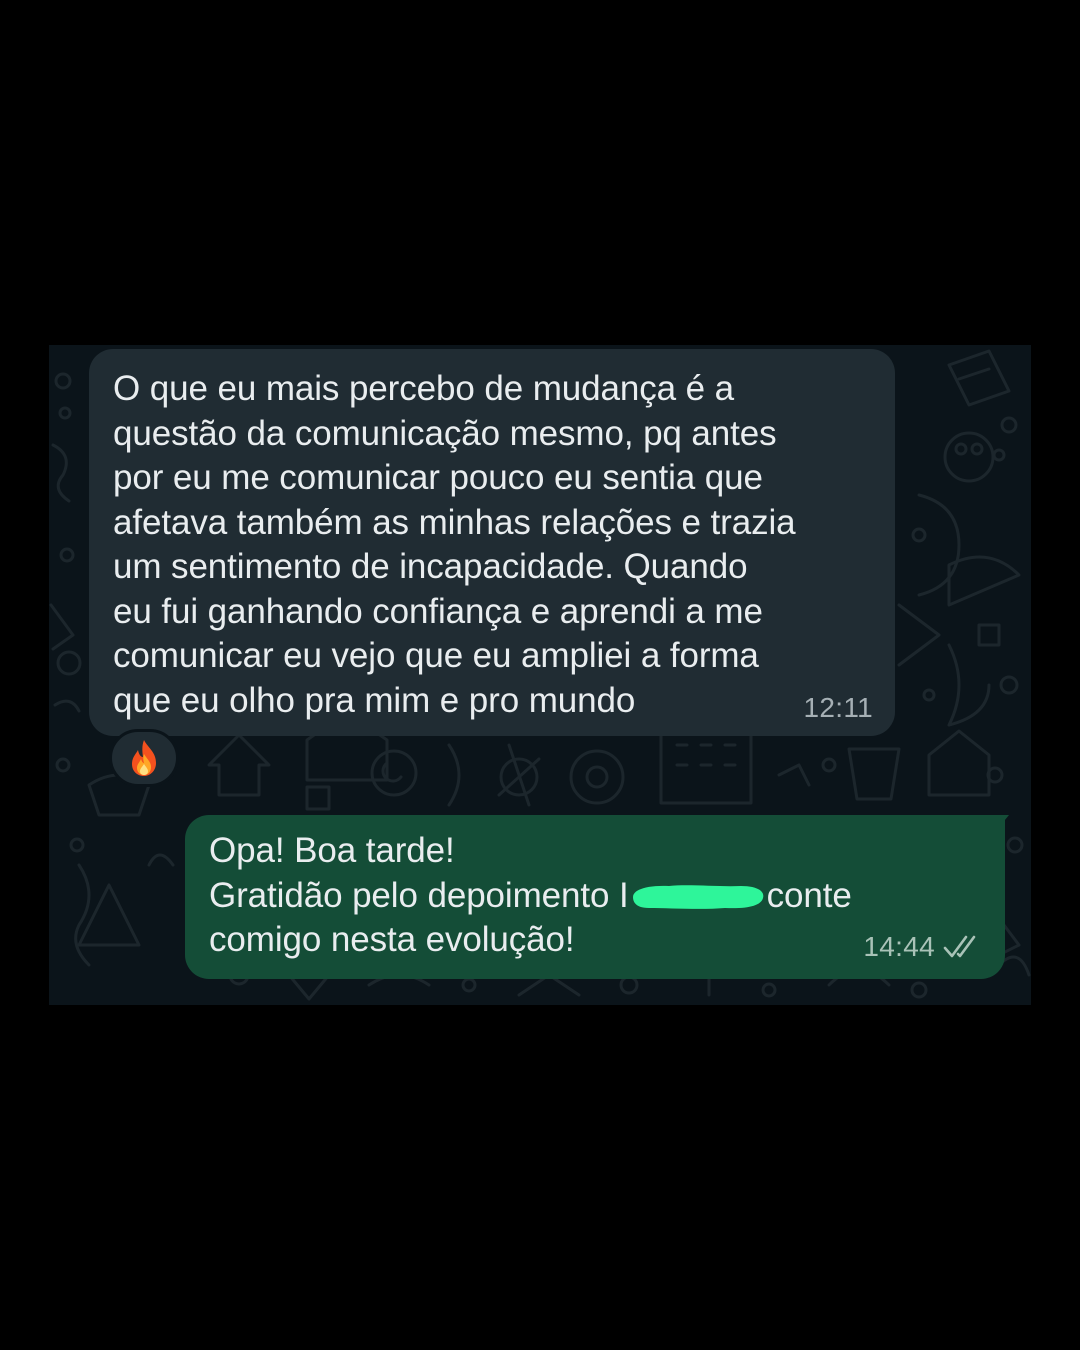 This screenshot has height=1350, width=1080. What do you see at coordinates (374, 700) in the screenshot?
I see `incoming-message-line: que eu olho pra mim e pro mundo` at bounding box center [374, 700].